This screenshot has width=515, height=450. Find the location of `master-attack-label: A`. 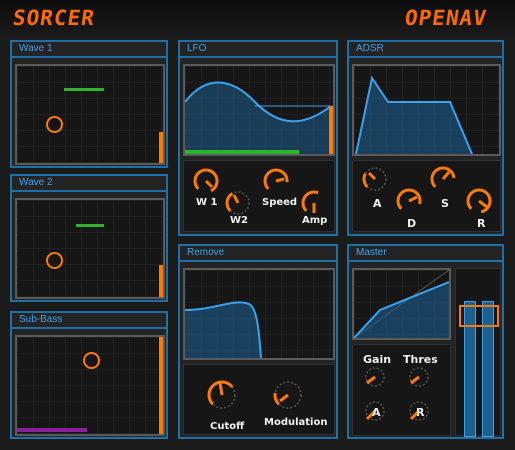

master-attack-label: A is located at coordinates (376, 412).